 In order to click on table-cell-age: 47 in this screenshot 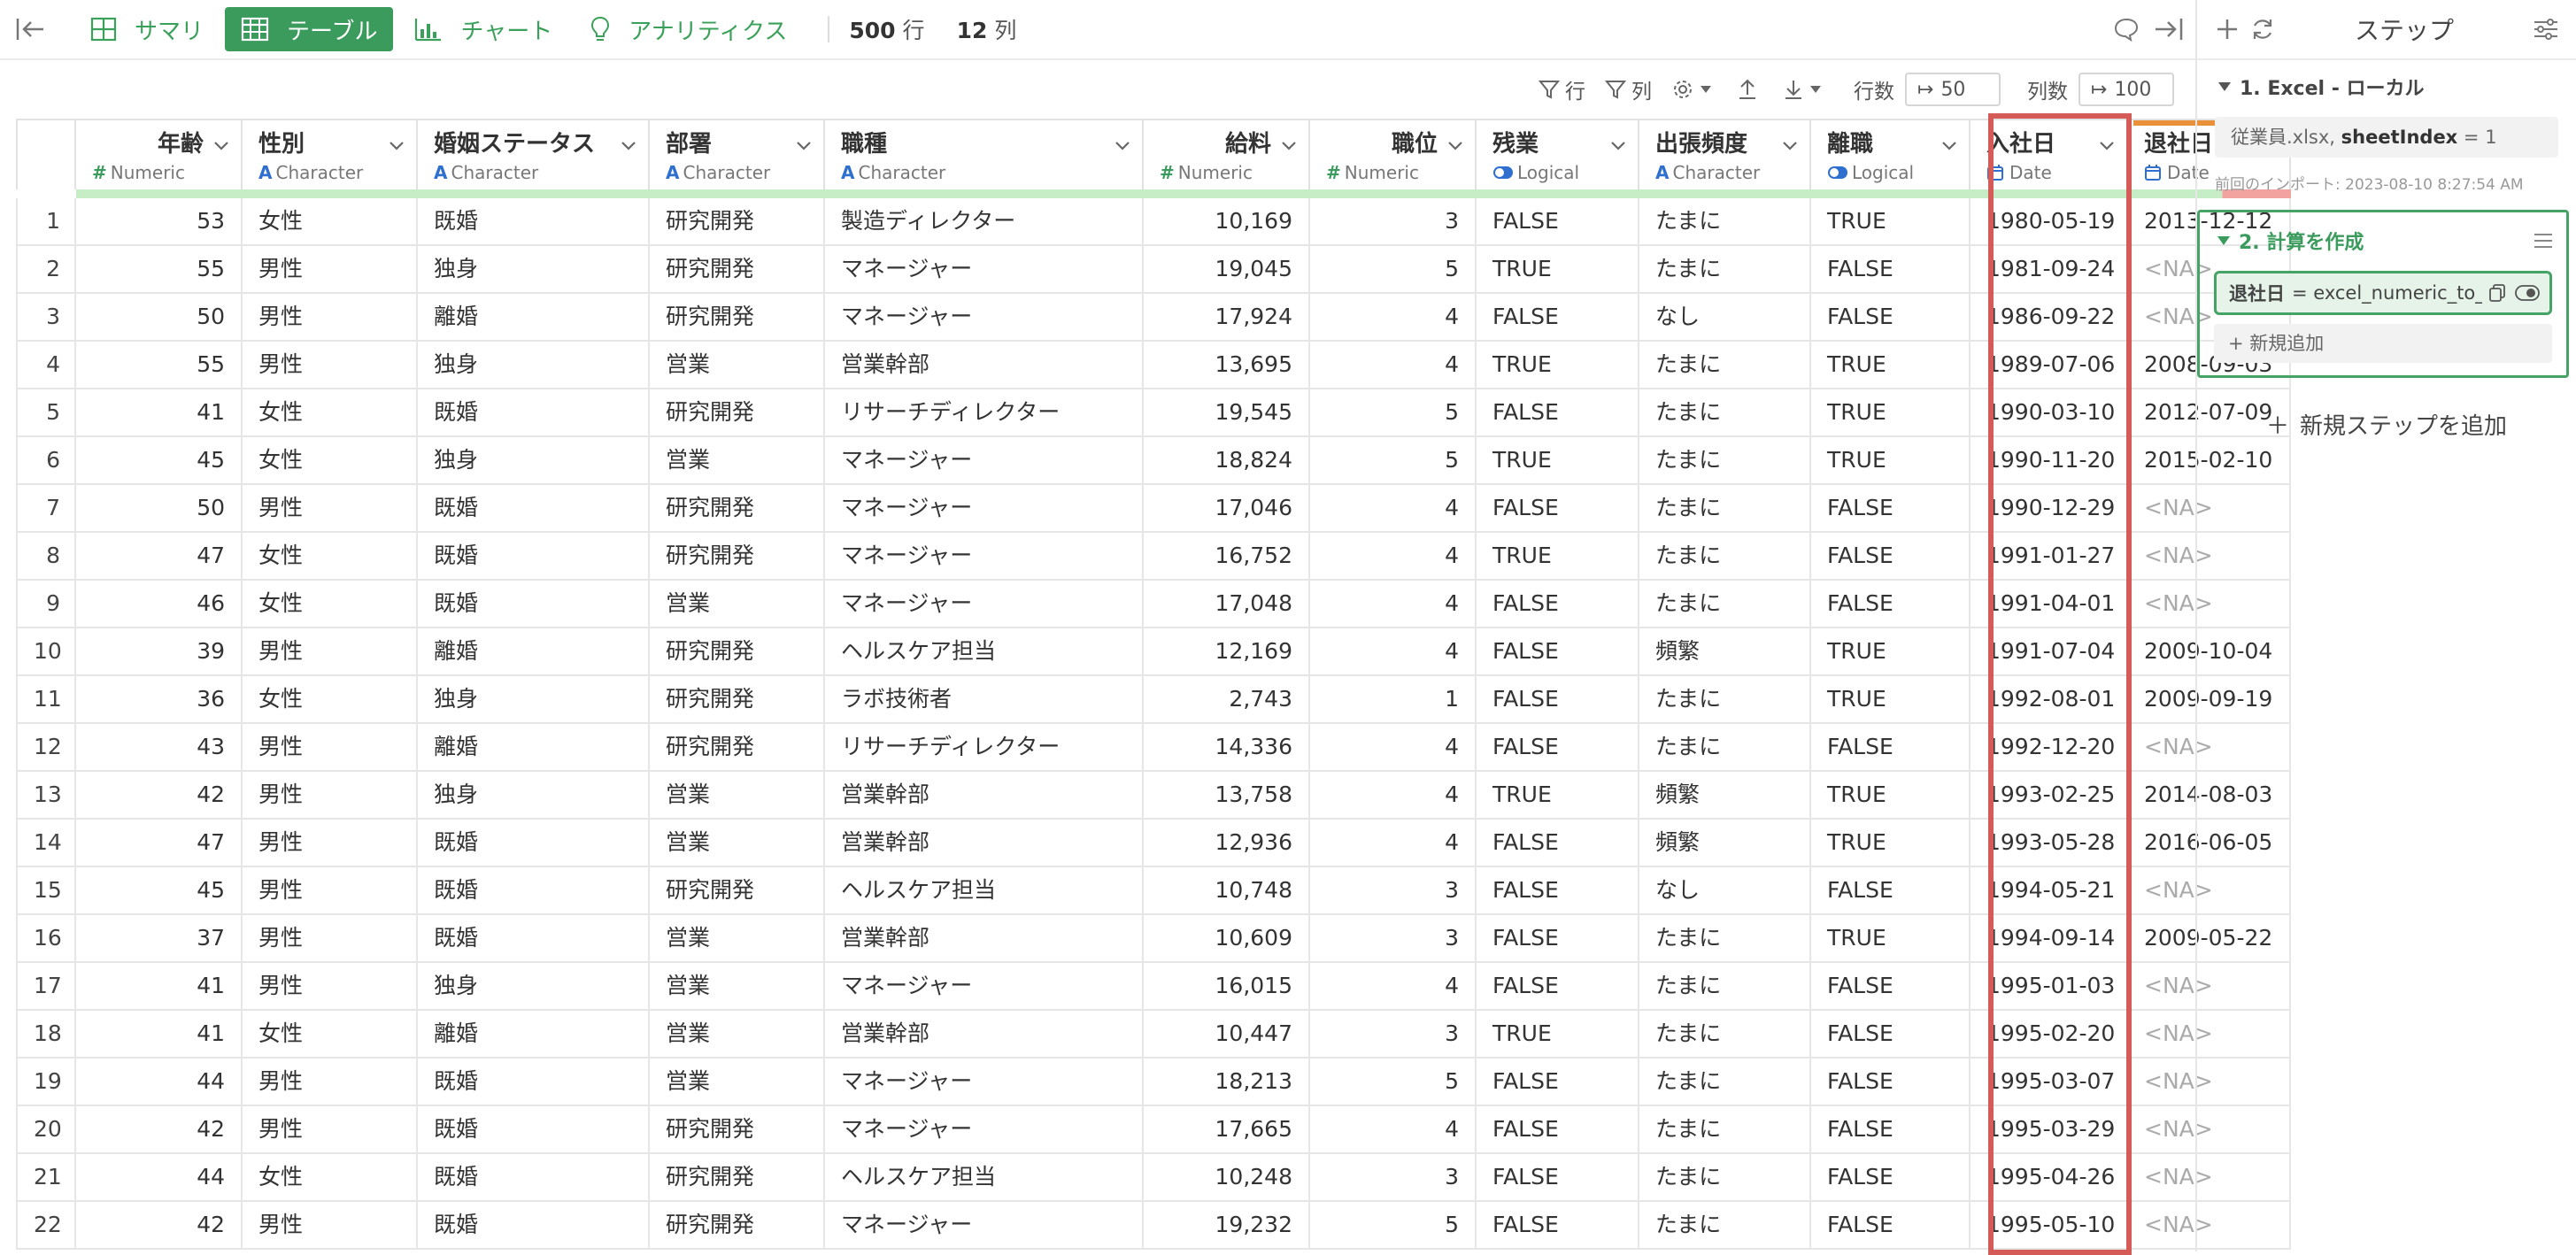, I will do `click(159, 843)`.